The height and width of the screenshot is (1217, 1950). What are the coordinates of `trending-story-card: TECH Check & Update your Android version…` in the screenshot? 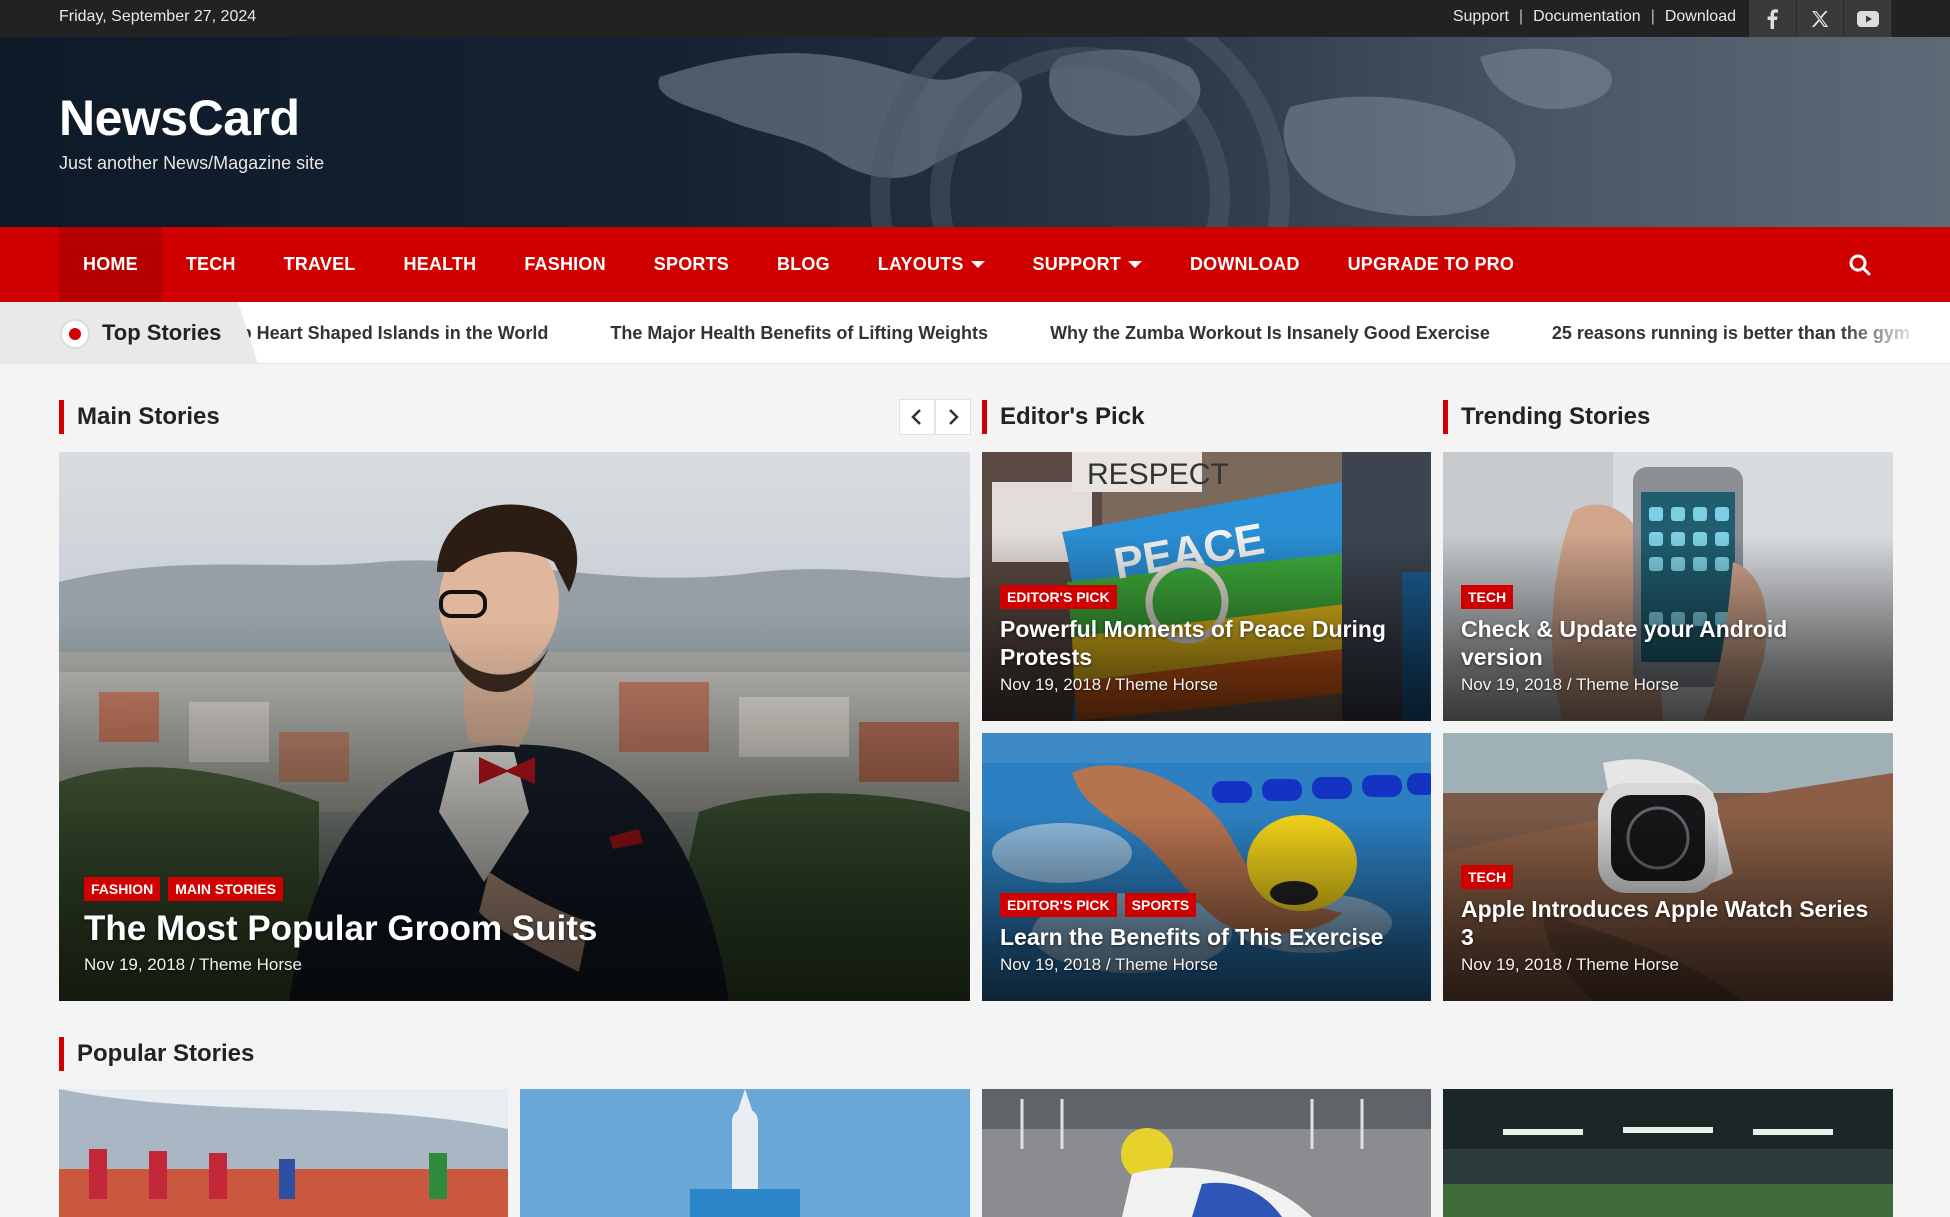 It's located at (1668, 586).